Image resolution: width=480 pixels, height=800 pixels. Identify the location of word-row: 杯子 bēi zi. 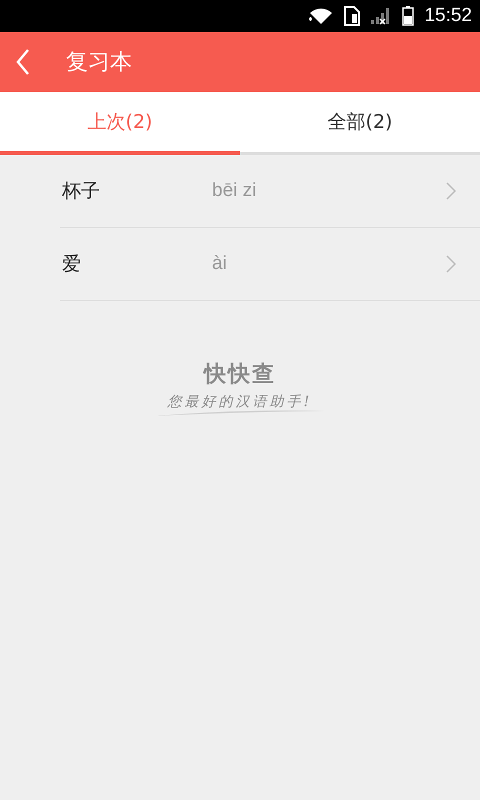
(270, 191).